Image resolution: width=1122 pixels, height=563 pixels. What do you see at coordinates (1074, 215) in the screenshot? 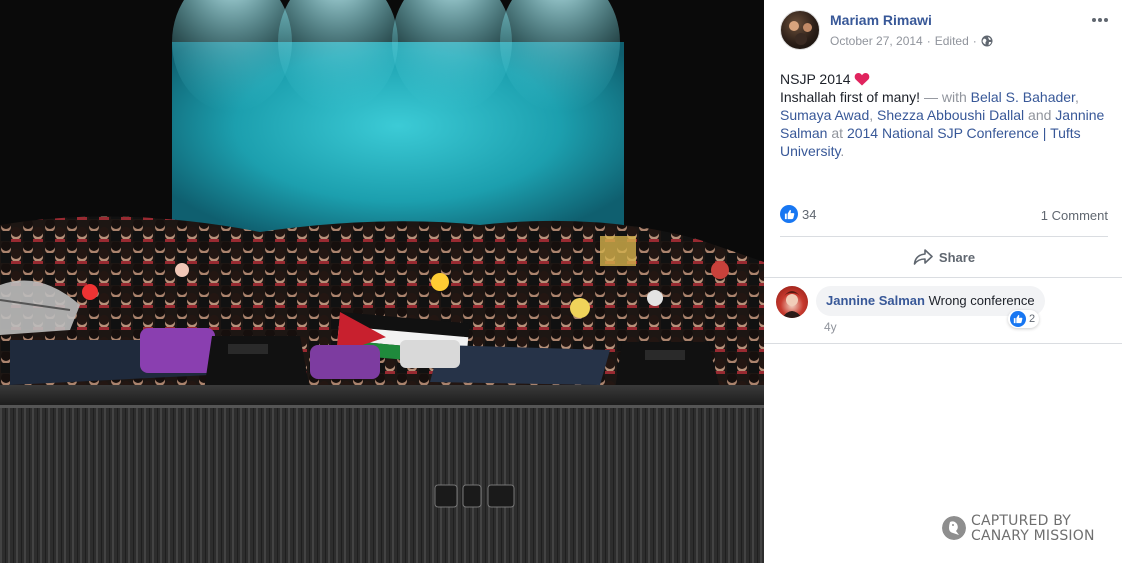
I see `comment-count: 1 Comment` at bounding box center [1074, 215].